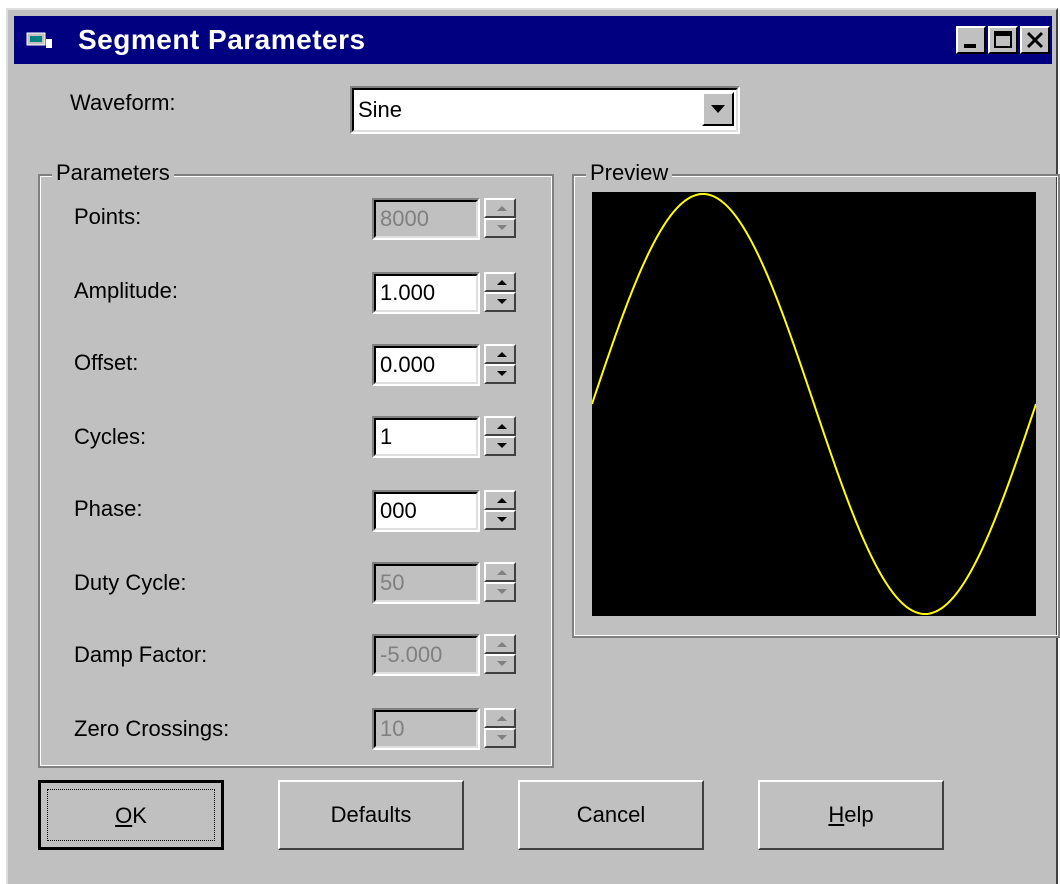 The width and height of the screenshot is (1060, 884). What do you see at coordinates (130, 582) in the screenshot?
I see `duty-cycle-label: Duty Cycle:` at bounding box center [130, 582].